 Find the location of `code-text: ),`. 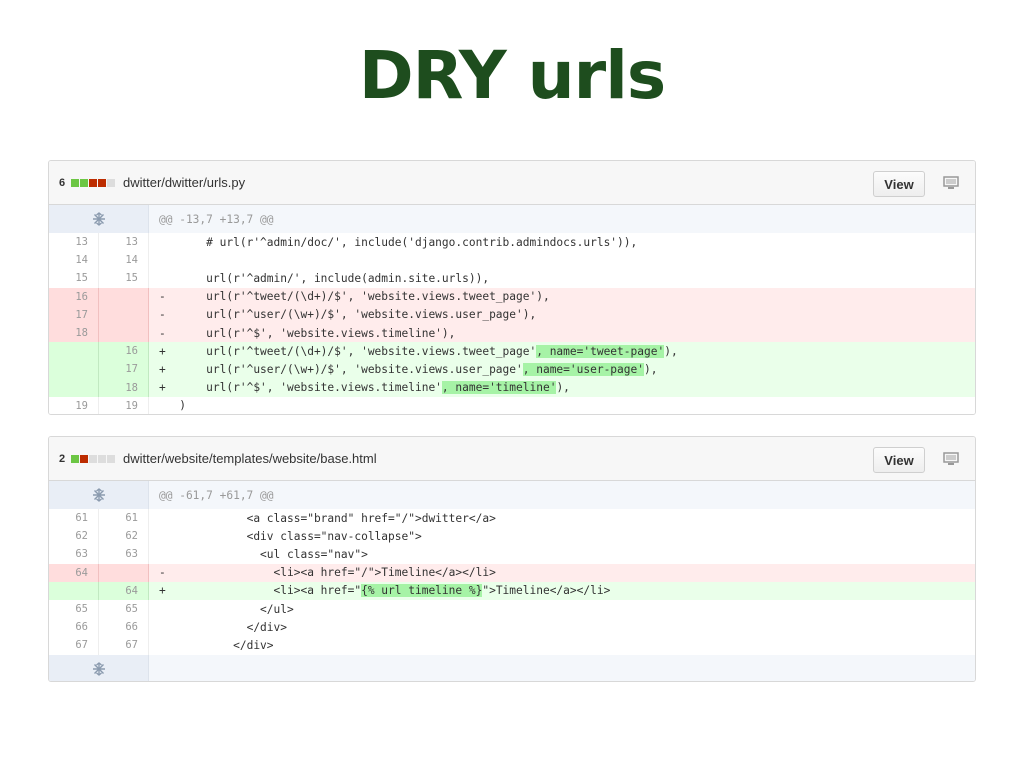

code-text: ), is located at coordinates (563, 388).